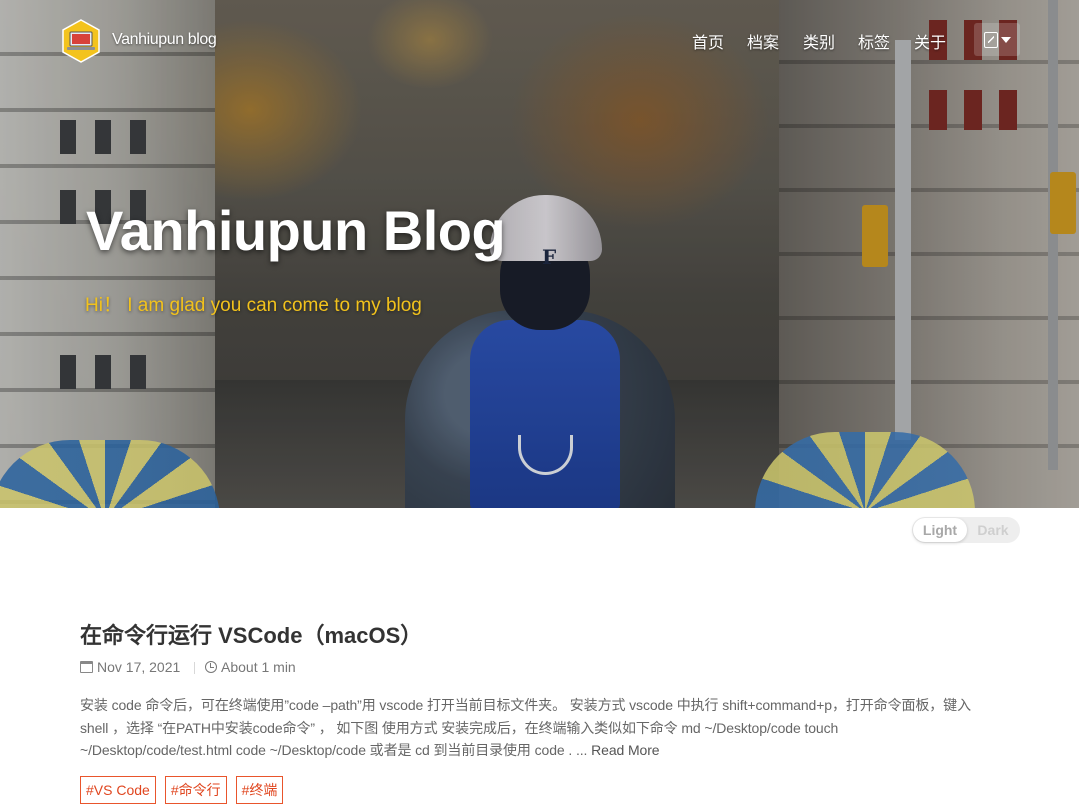 Image resolution: width=1079 pixels, height=812 pixels. I want to click on tag-command-line: #命令行, so click(195, 790).